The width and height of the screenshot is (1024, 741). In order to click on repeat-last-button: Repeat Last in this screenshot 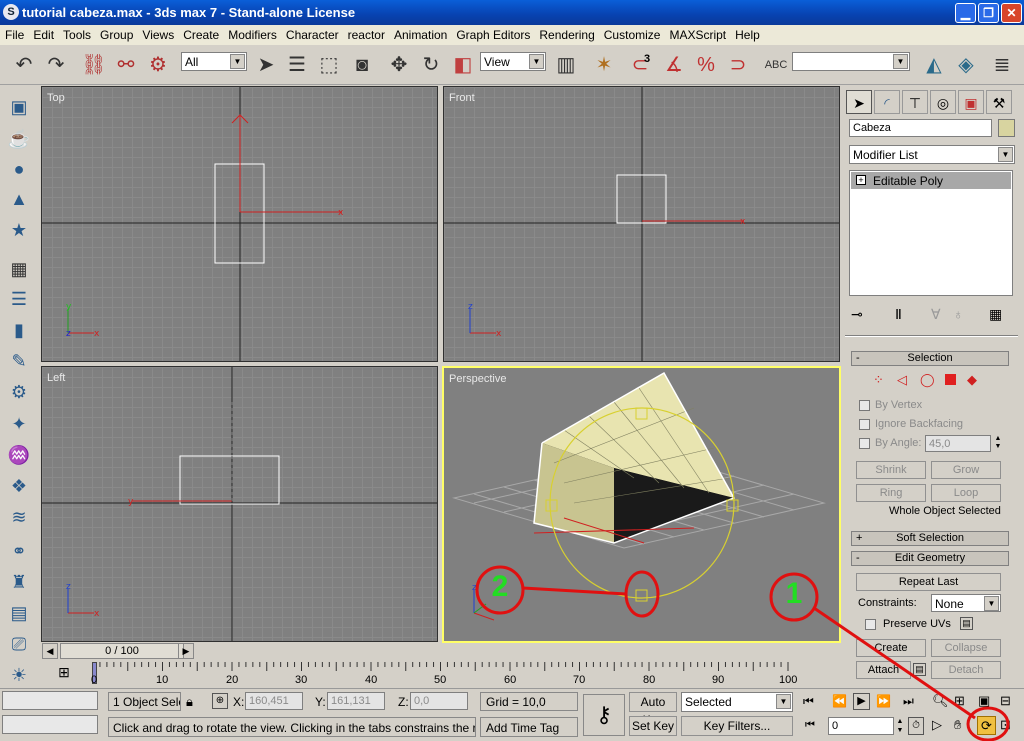, I will do `click(928, 582)`.